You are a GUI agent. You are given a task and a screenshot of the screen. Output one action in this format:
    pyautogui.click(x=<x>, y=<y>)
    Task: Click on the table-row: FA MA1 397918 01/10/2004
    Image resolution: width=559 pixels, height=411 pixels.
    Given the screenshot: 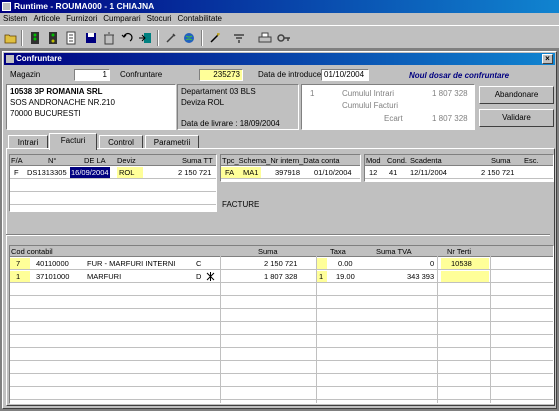 What is the action you would take?
    pyautogui.click(x=290, y=173)
    